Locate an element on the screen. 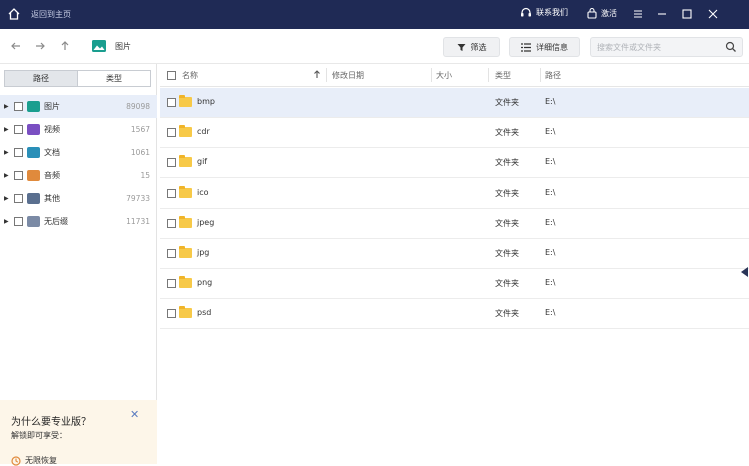 This screenshot has height=466, width=749. up-arrow-icon is located at coordinates (65, 46).